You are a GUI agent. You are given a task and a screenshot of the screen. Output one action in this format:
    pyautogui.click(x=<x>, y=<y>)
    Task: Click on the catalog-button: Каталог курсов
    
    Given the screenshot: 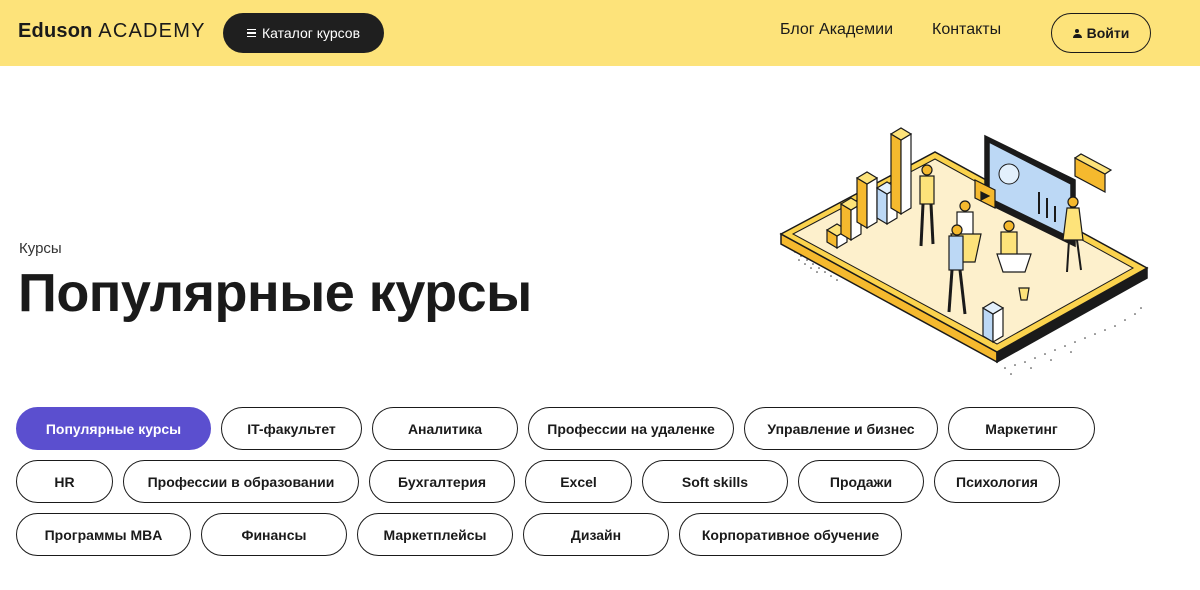 What is the action you would take?
    pyautogui.click(x=303, y=33)
    